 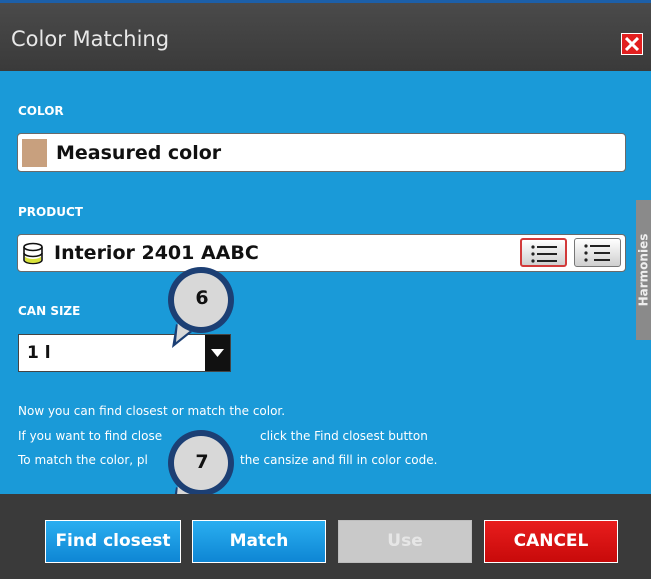 What do you see at coordinates (321, 253) in the screenshot?
I see `product-field: Interior 2401 AABC` at bounding box center [321, 253].